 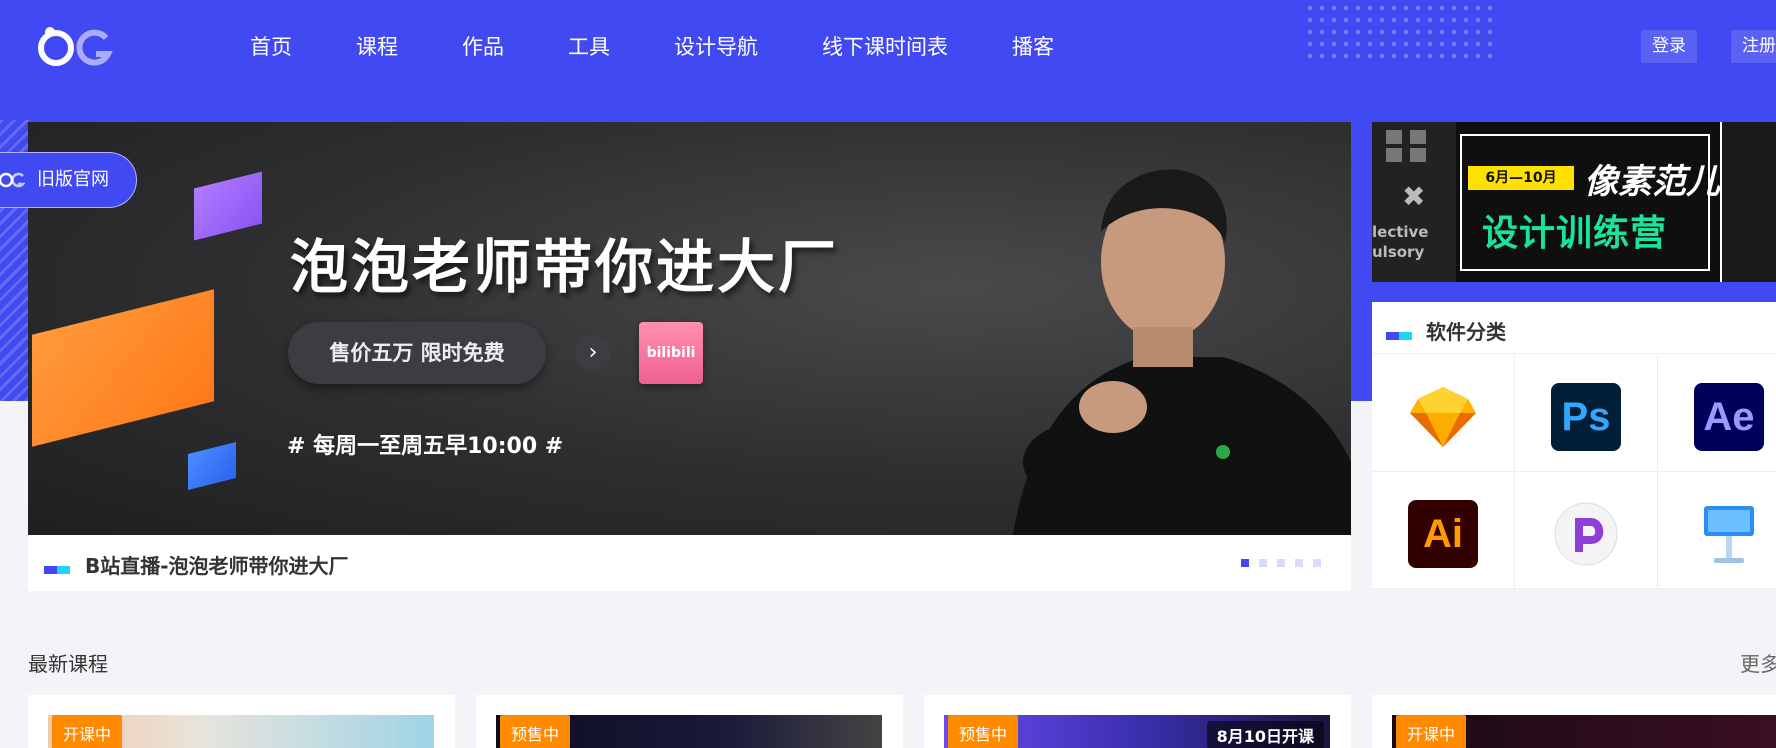 I want to click on ad-date-label: 6月—10月, so click(x=1521, y=178).